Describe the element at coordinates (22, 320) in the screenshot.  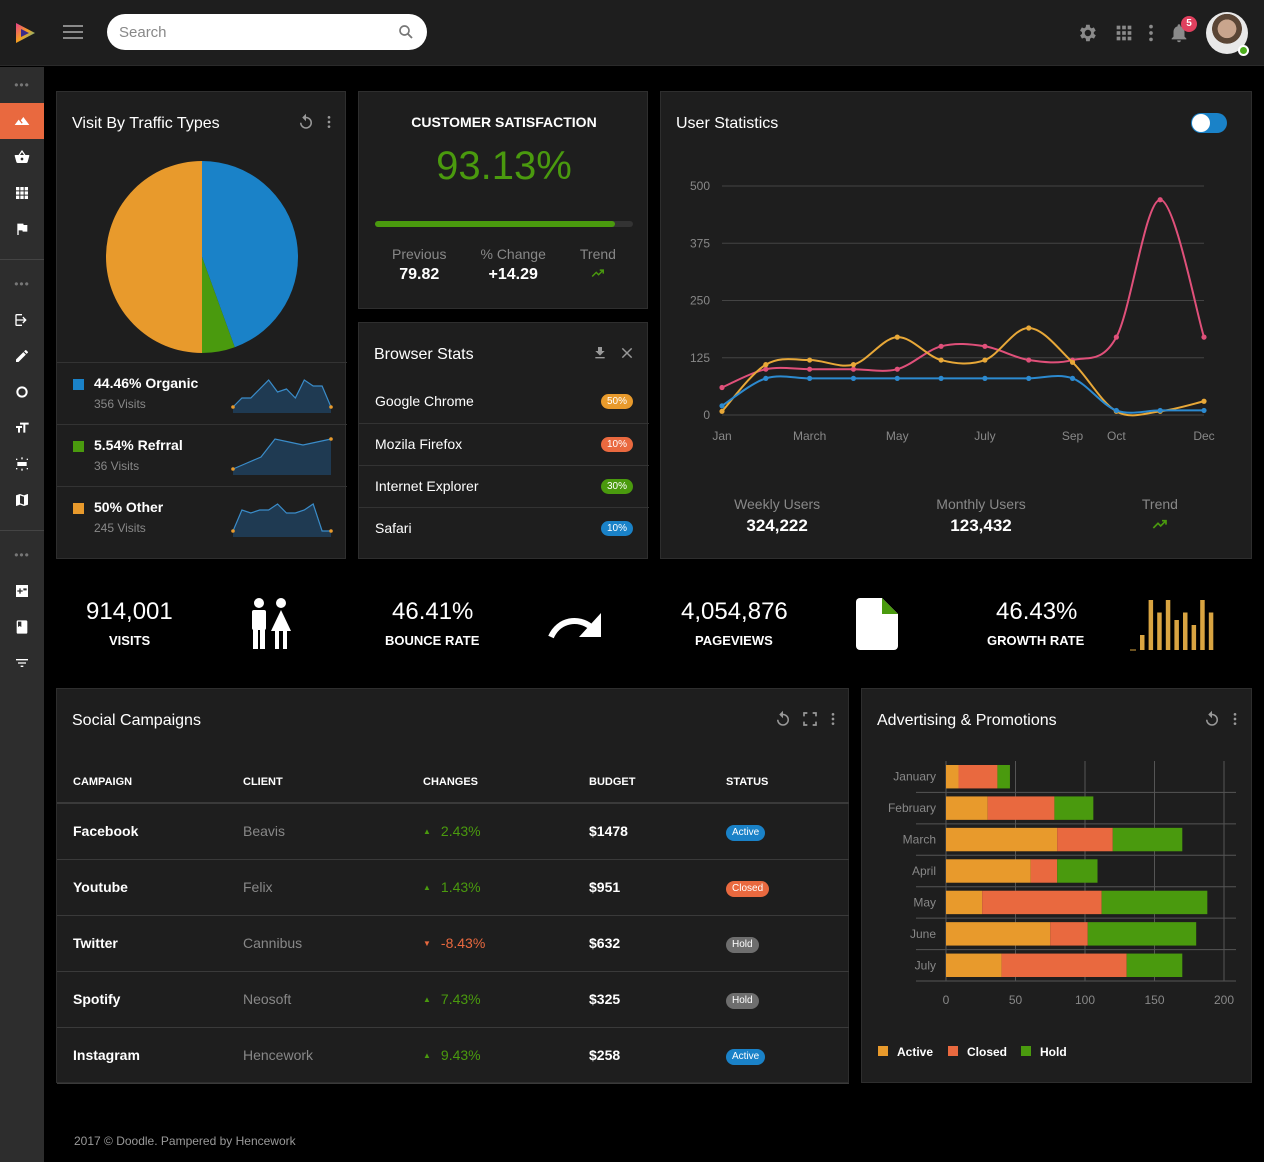
I see `sidebar-item-login` at that location.